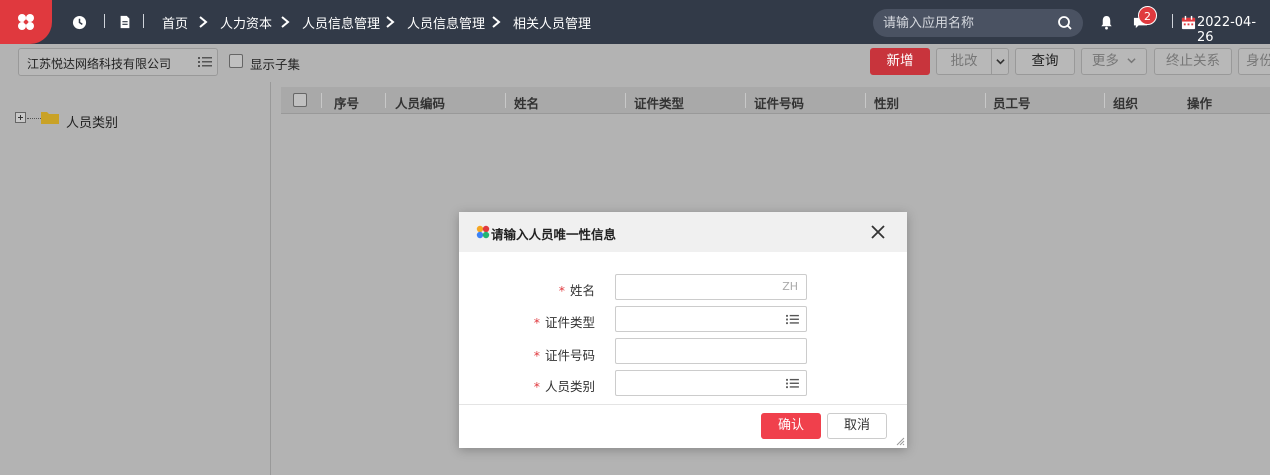 This screenshot has width=1270, height=475. I want to click on breadcrumb-personnel-info-sub: 人员信息管理, so click(446, 22).